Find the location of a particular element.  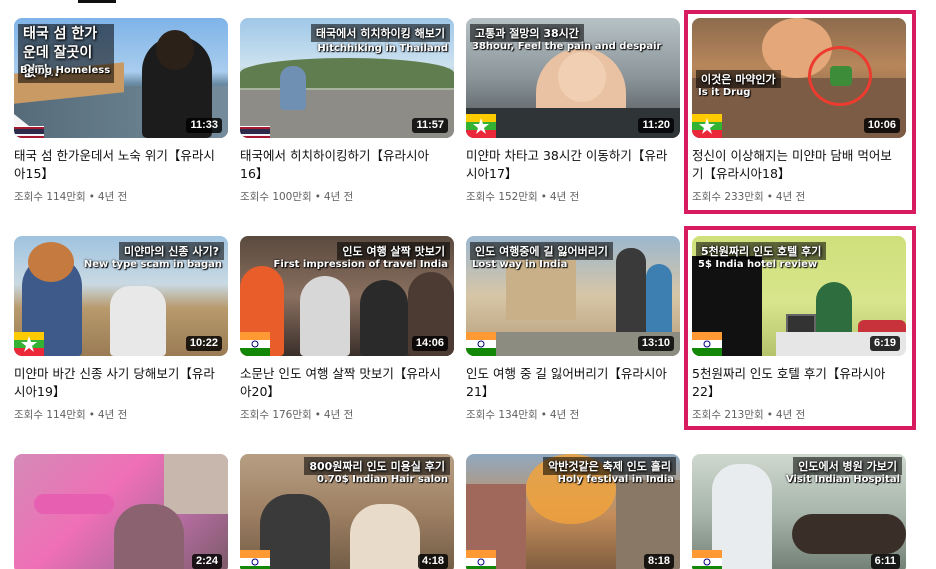

video-thumbnail: 태국 섬 한가운데 잘곳이 없다.. Being Homeless 11:33 is located at coordinates (121, 78).